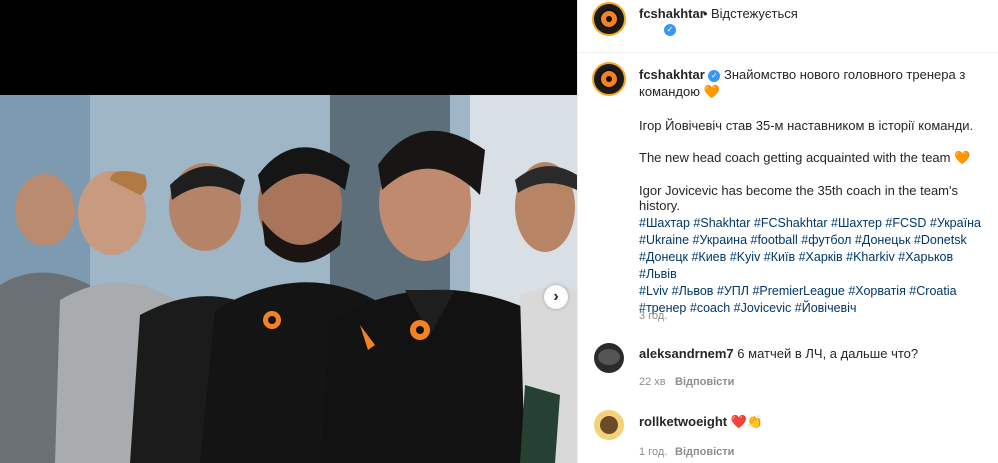 The height and width of the screenshot is (463, 998). Describe the element at coordinates (683, 421) in the screenshot. I see `comment-username: rollketwoeight` at that location.